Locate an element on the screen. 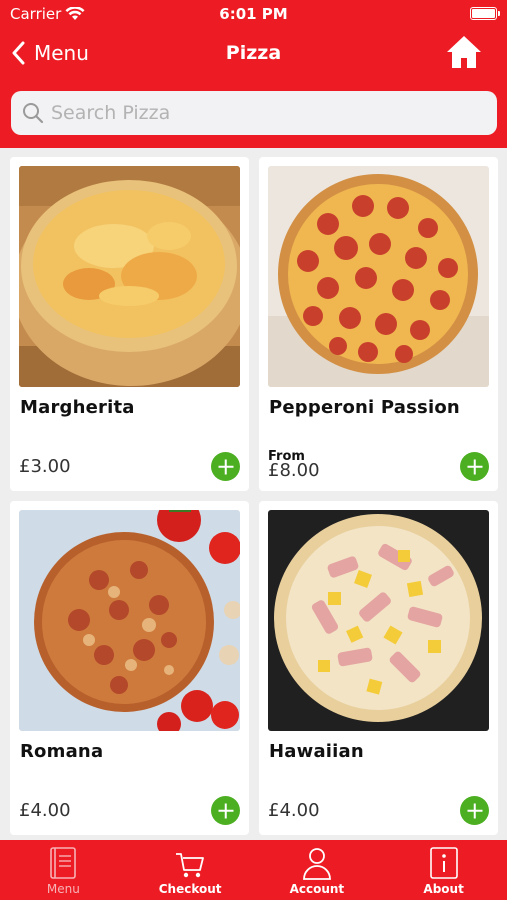 This screenshot has height=900, width=507. status-bar: Carrier 6:01 PM is located at coordinates (253, 14).